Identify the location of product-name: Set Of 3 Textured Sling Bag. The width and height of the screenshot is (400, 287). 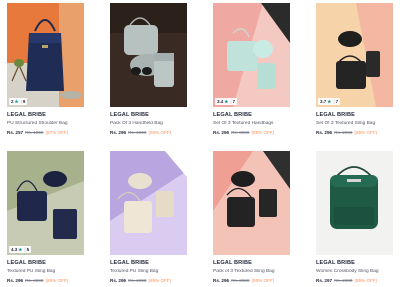
(346, 123).